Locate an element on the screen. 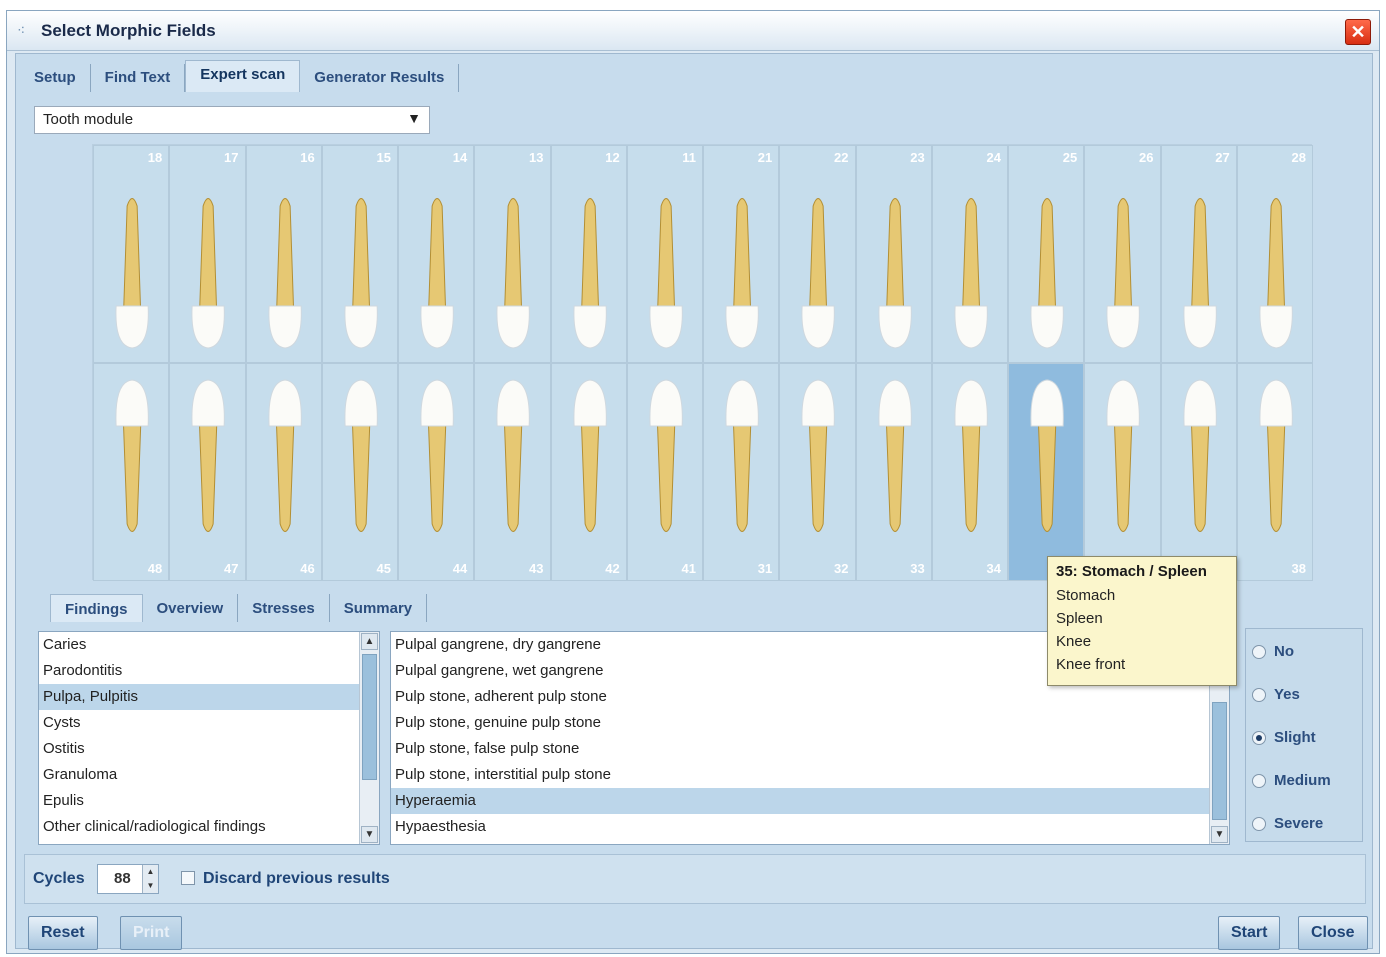 Image resolution: width=1386 pixels, height=957 pixels. tooth-47: 47 is located at coordinates (207, 472).